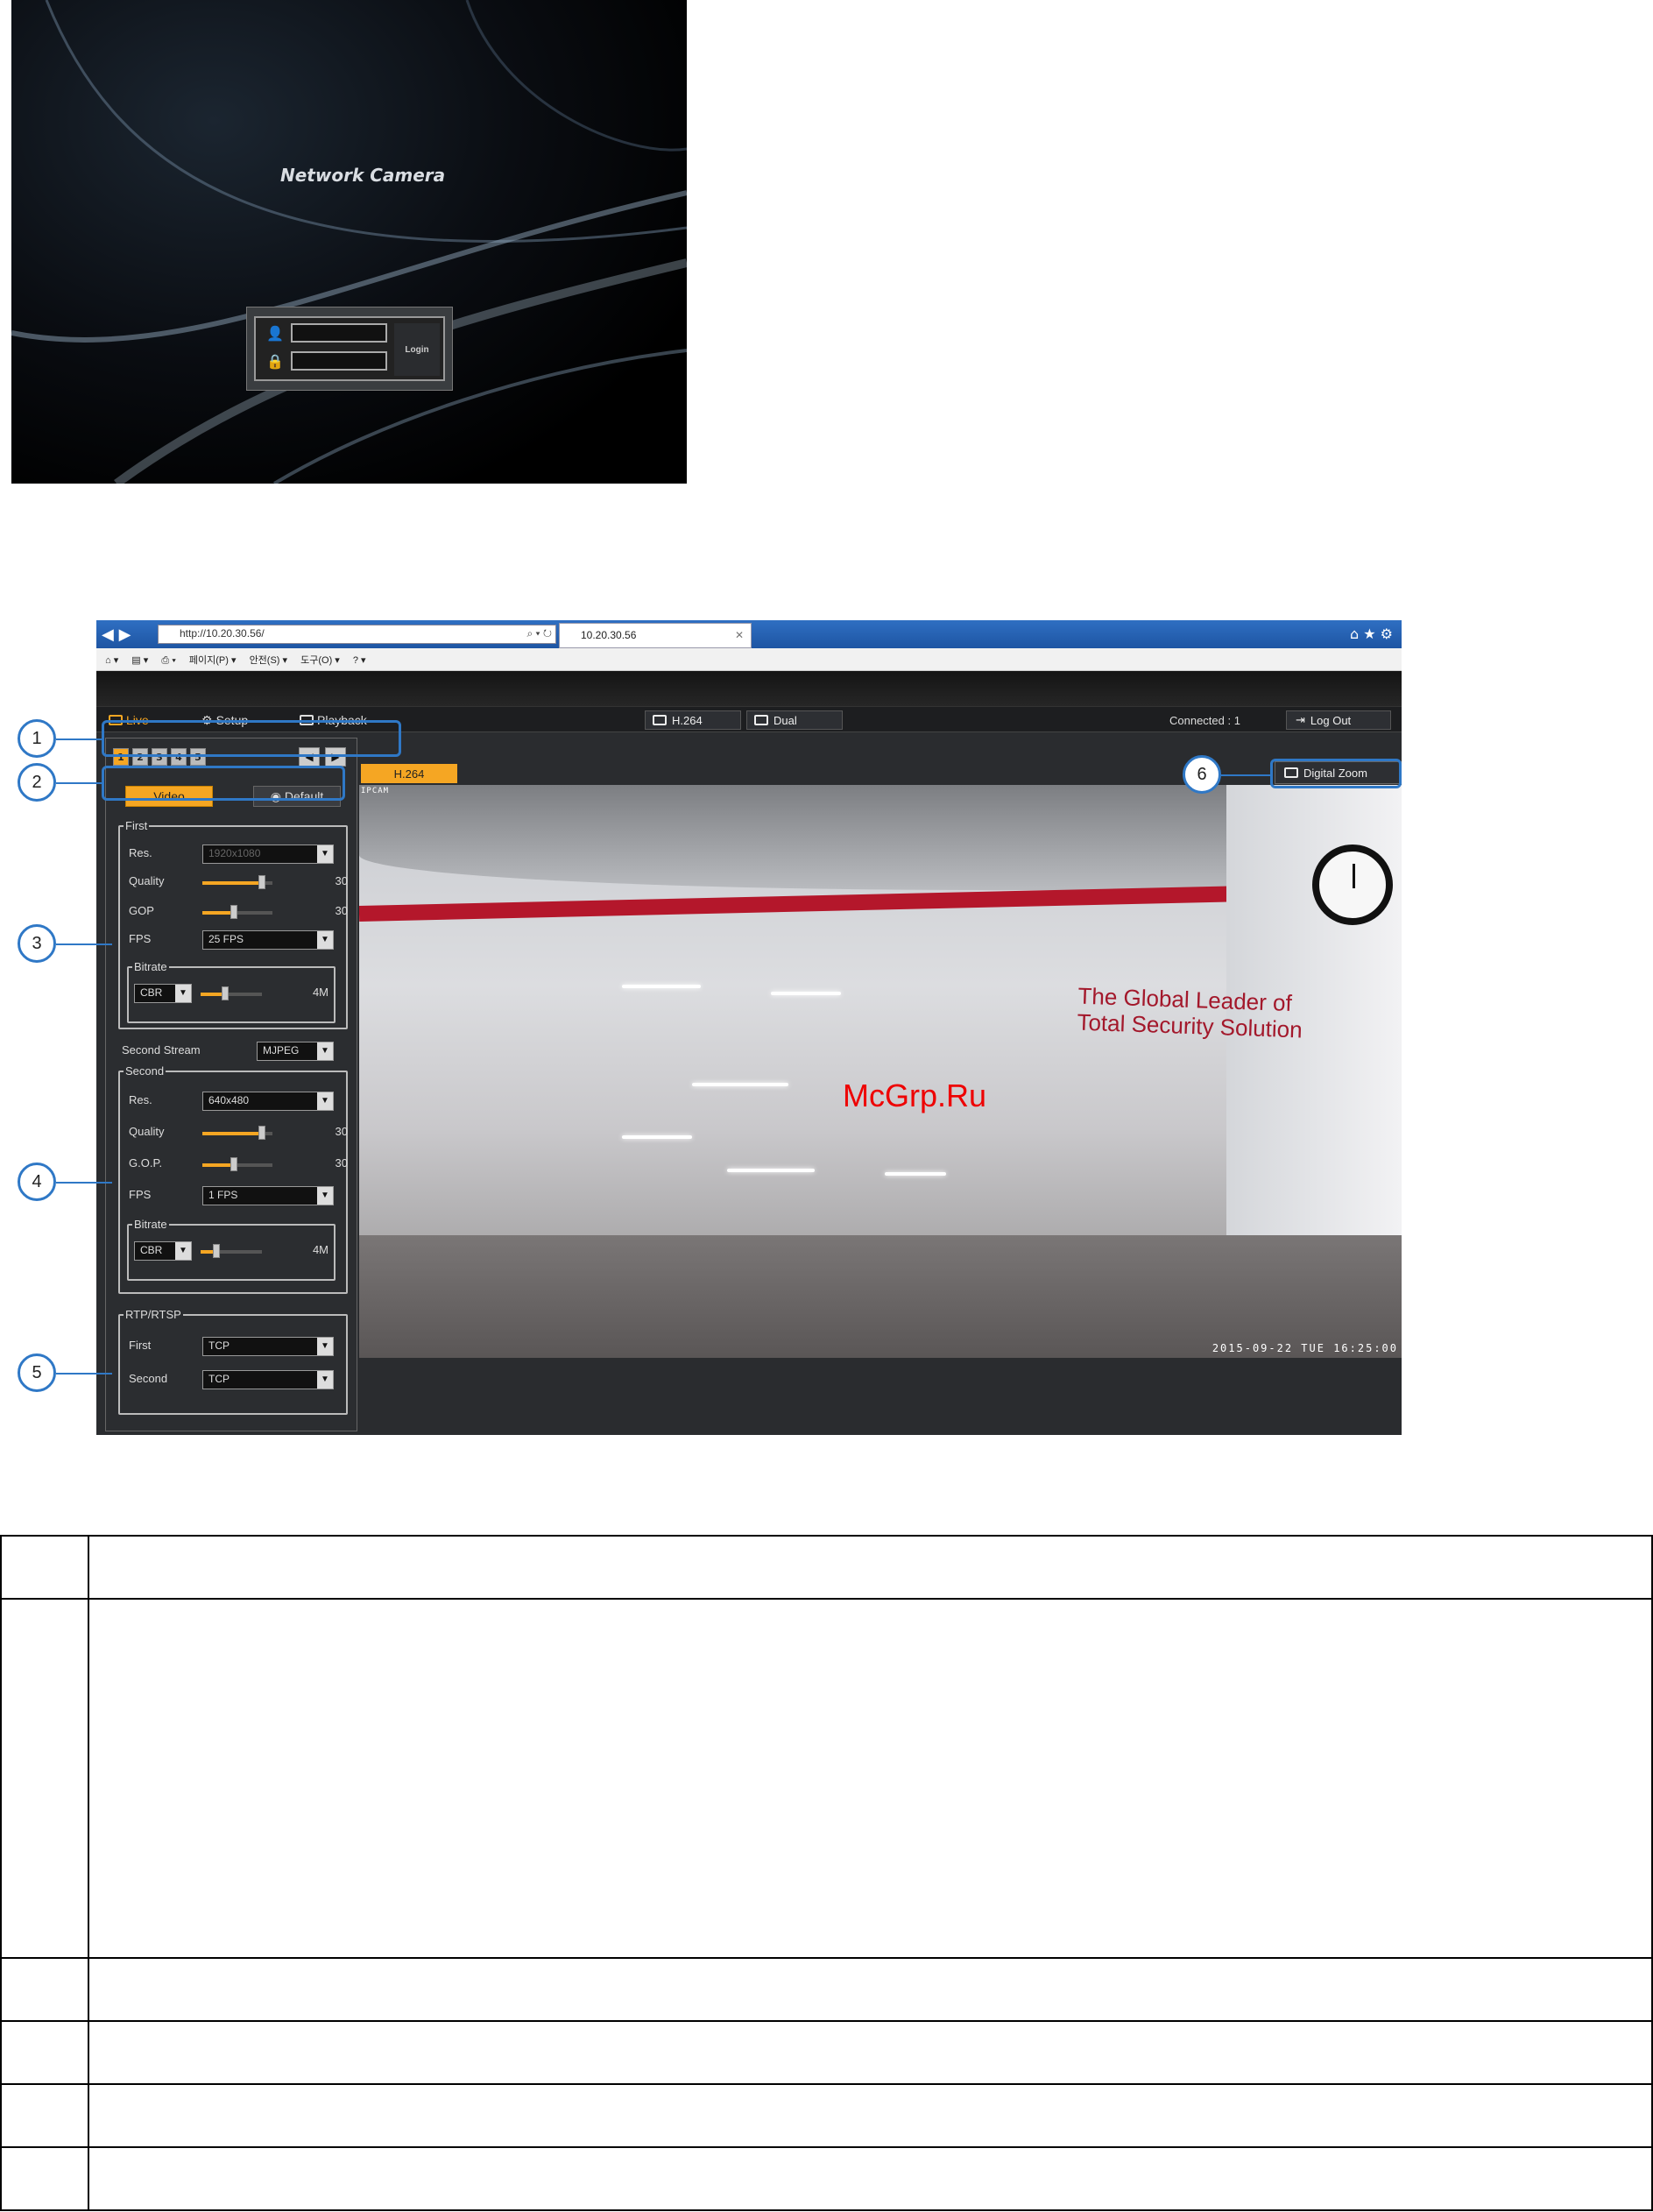  Describe the element at coordinates (339, 333) in the screenshot. I see `username-input` at that location.